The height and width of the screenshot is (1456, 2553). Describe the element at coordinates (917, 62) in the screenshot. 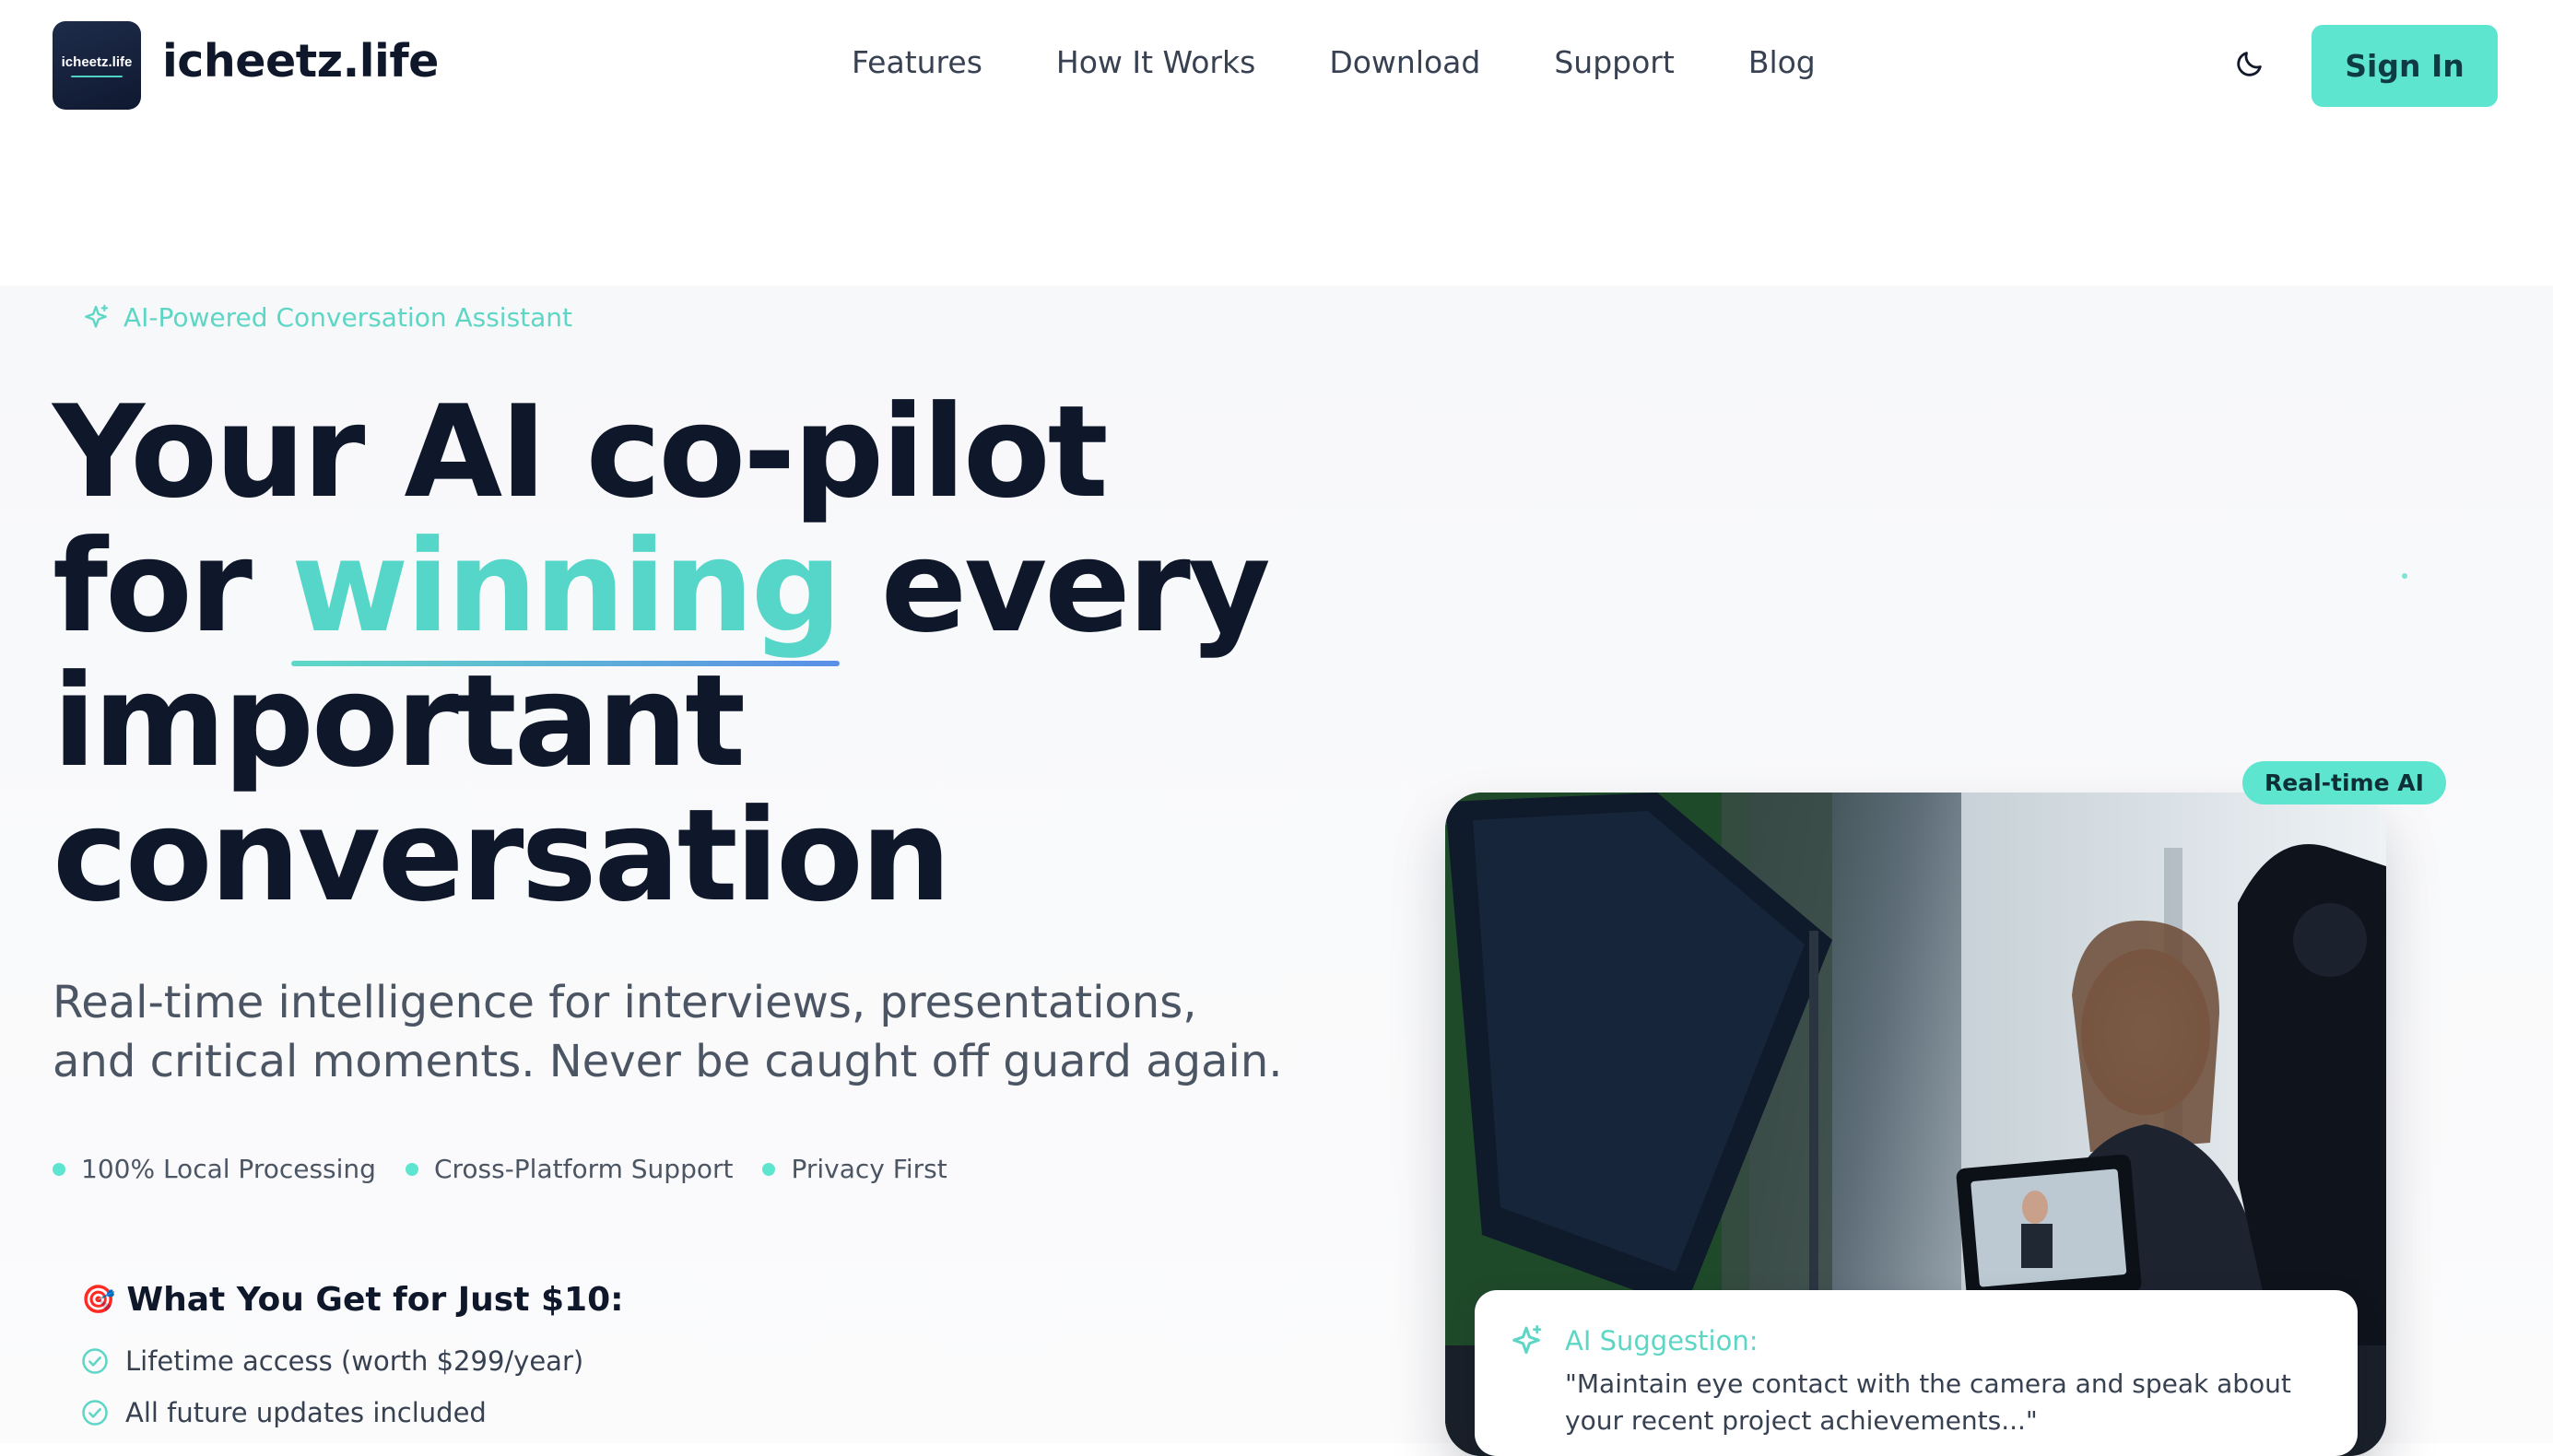

I see `nav-link-features: Features` at that location.